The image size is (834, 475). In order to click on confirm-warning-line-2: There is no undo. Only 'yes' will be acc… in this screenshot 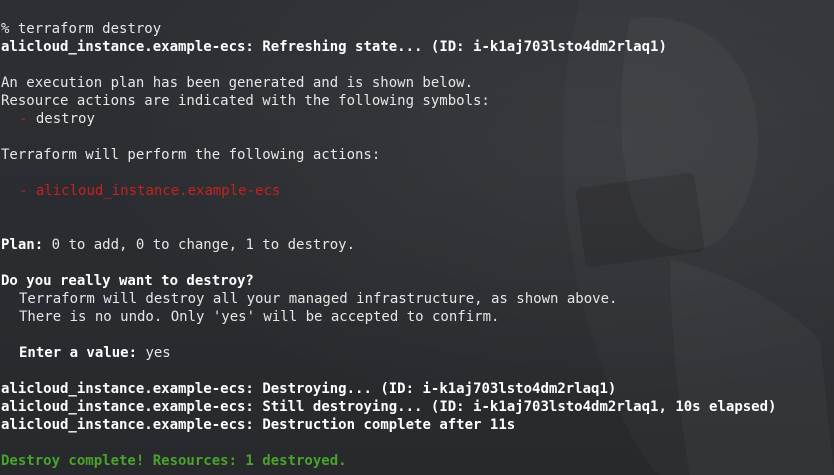, I will do `click(259, 317)`.